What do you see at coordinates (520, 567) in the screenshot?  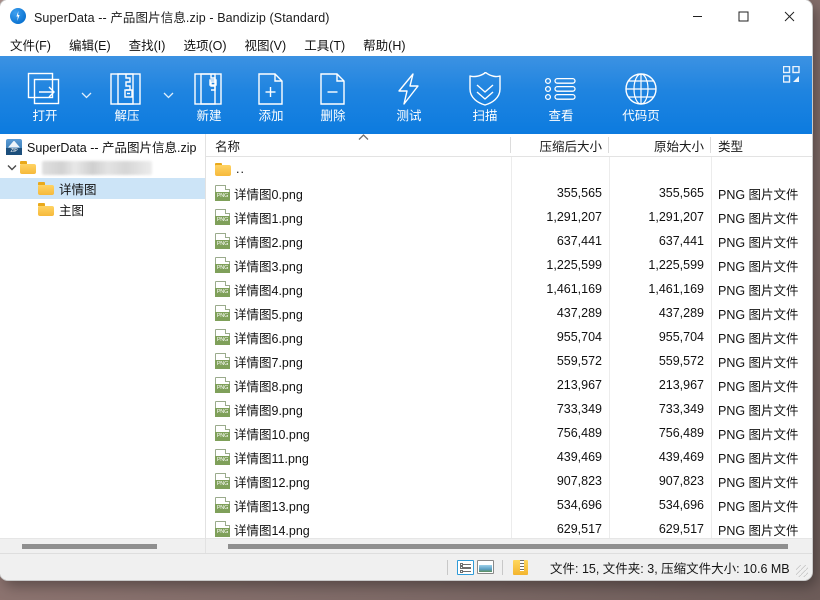 I see `archive-folder-icon` at bounding box center [520, 567].